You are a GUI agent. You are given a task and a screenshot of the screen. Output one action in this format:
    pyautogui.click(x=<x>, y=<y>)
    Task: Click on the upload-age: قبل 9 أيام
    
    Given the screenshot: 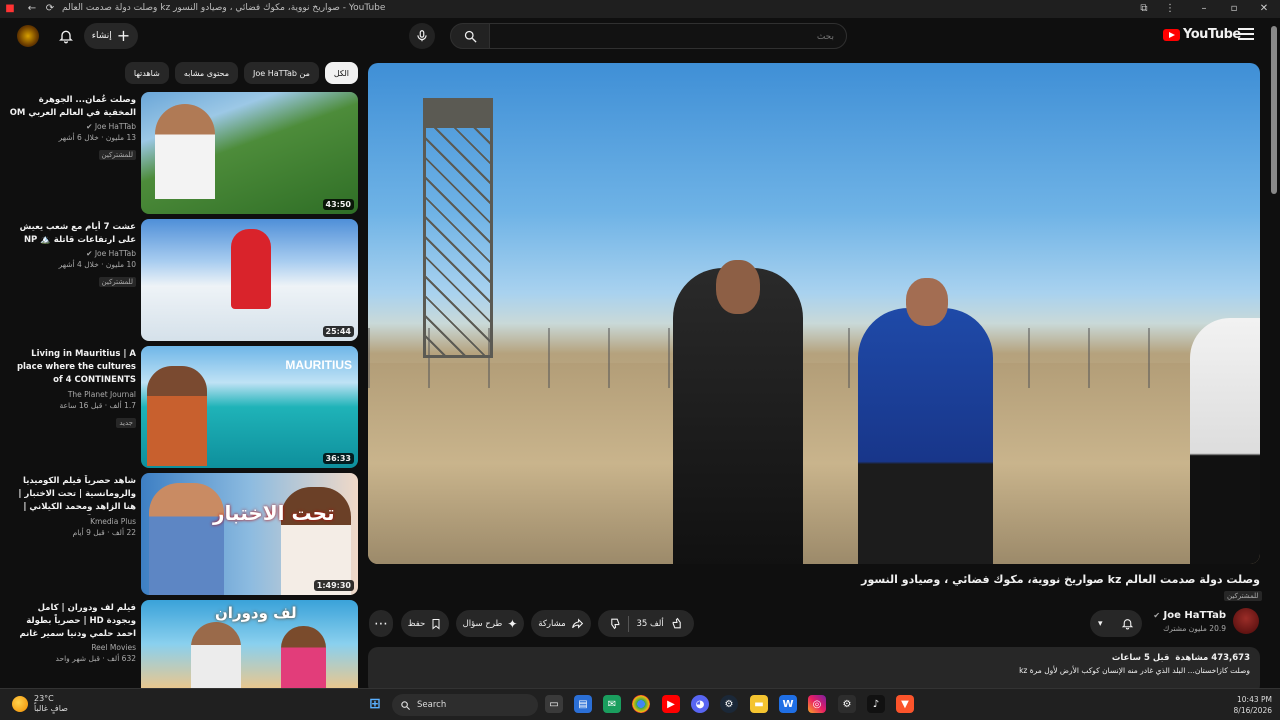 What is the action you would take?
    pyautogui.click(x=88, y=532)
    